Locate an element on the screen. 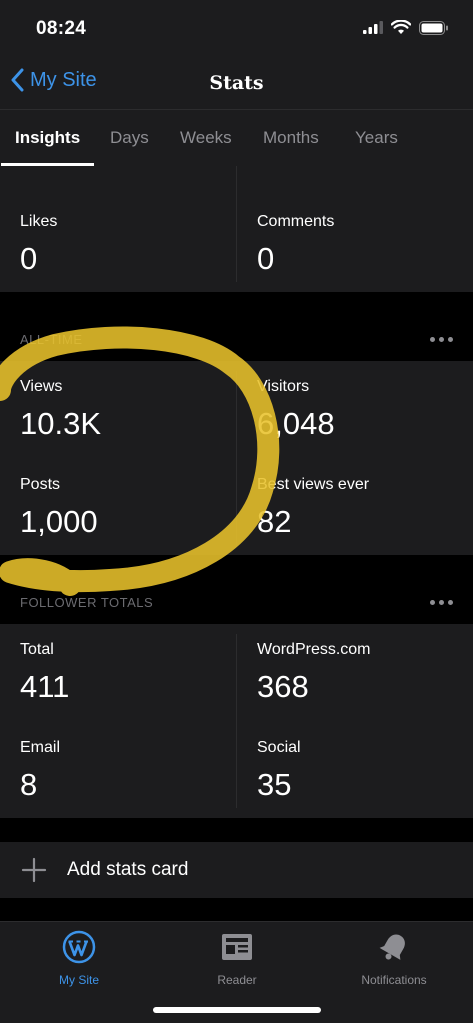 This screenshot has width=473, height=1023. status-icons is located at coordinates (406, 27).